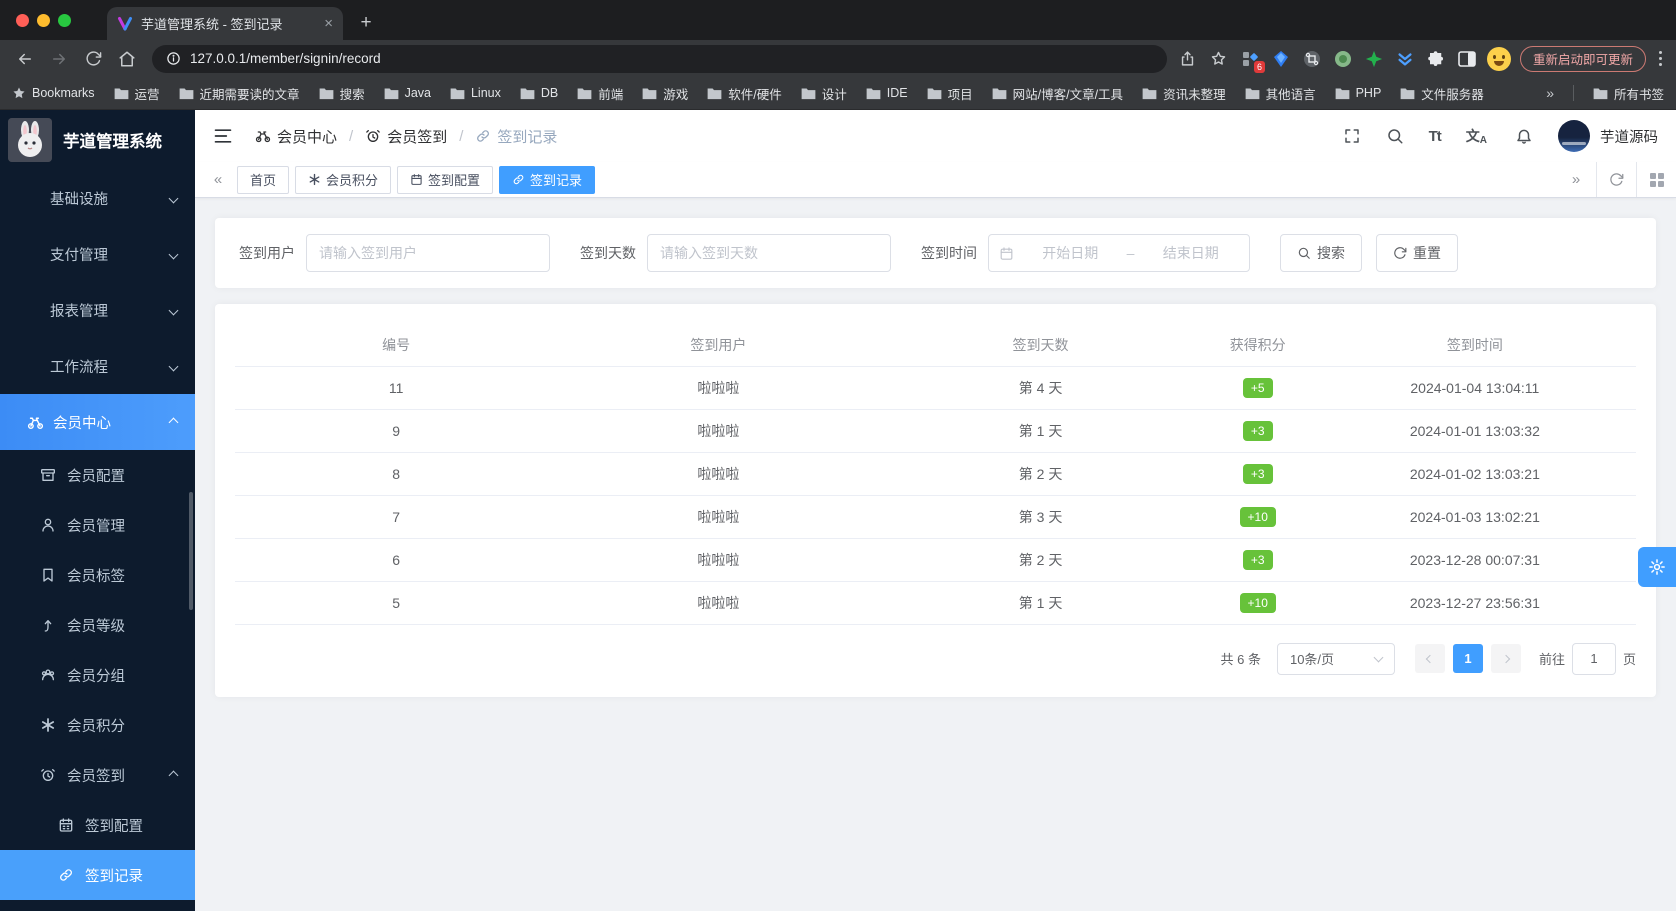 This screenshot has height=911, width=1676. Describe the element at coordinates (1616, 179) in the screenshot. I see `refresh-page-icon` at that location.